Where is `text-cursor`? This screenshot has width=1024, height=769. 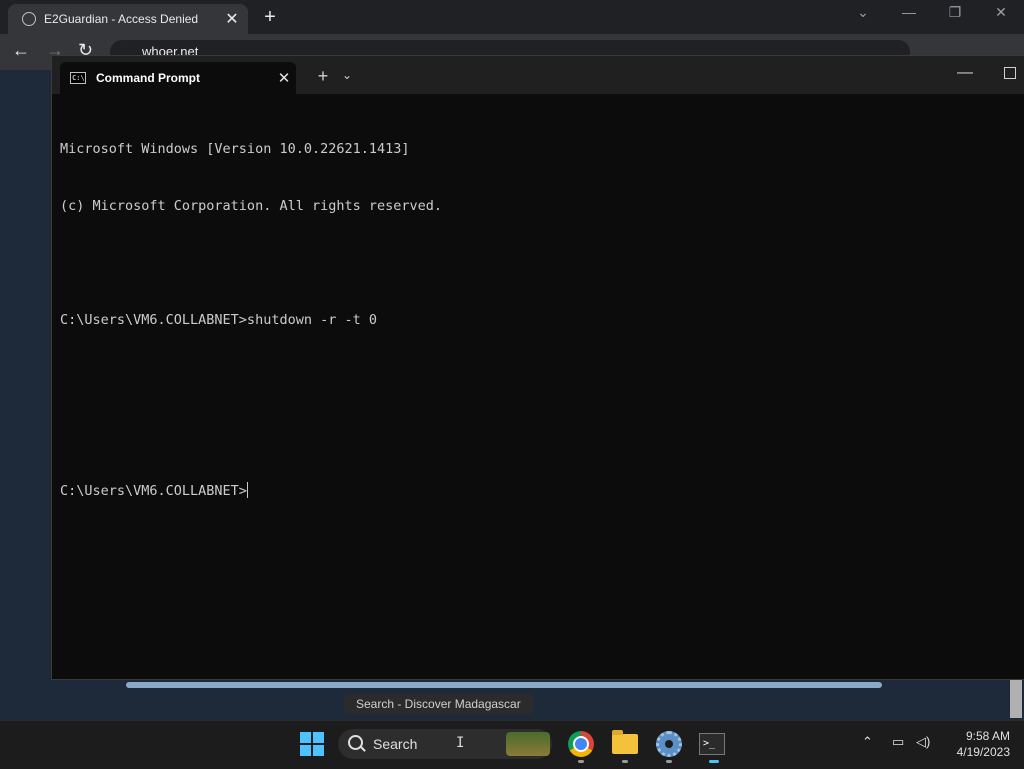 text-cursor is located at coordinates (247, 490).